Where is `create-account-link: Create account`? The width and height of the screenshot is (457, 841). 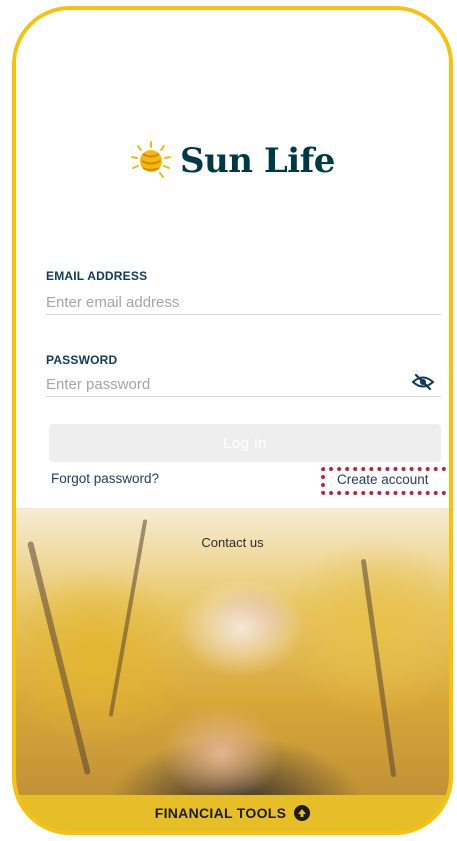
create-account-link: Create account is located at coordinates (383, 479).